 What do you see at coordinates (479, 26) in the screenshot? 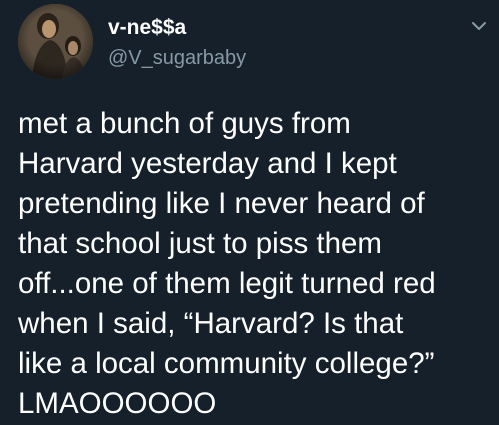
I see `chevron-down-icon` at bounding box center [479, 26].